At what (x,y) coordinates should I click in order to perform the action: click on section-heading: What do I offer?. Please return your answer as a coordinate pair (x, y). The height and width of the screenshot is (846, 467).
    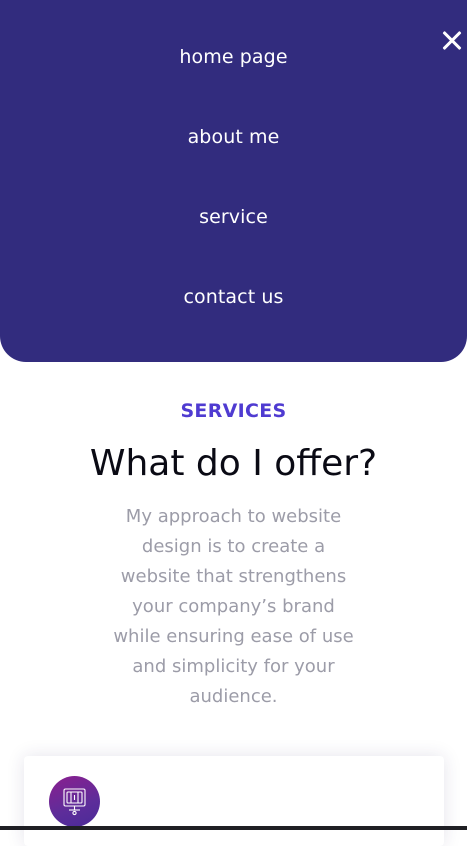
    Looking at the image, I should click on (233, 463).